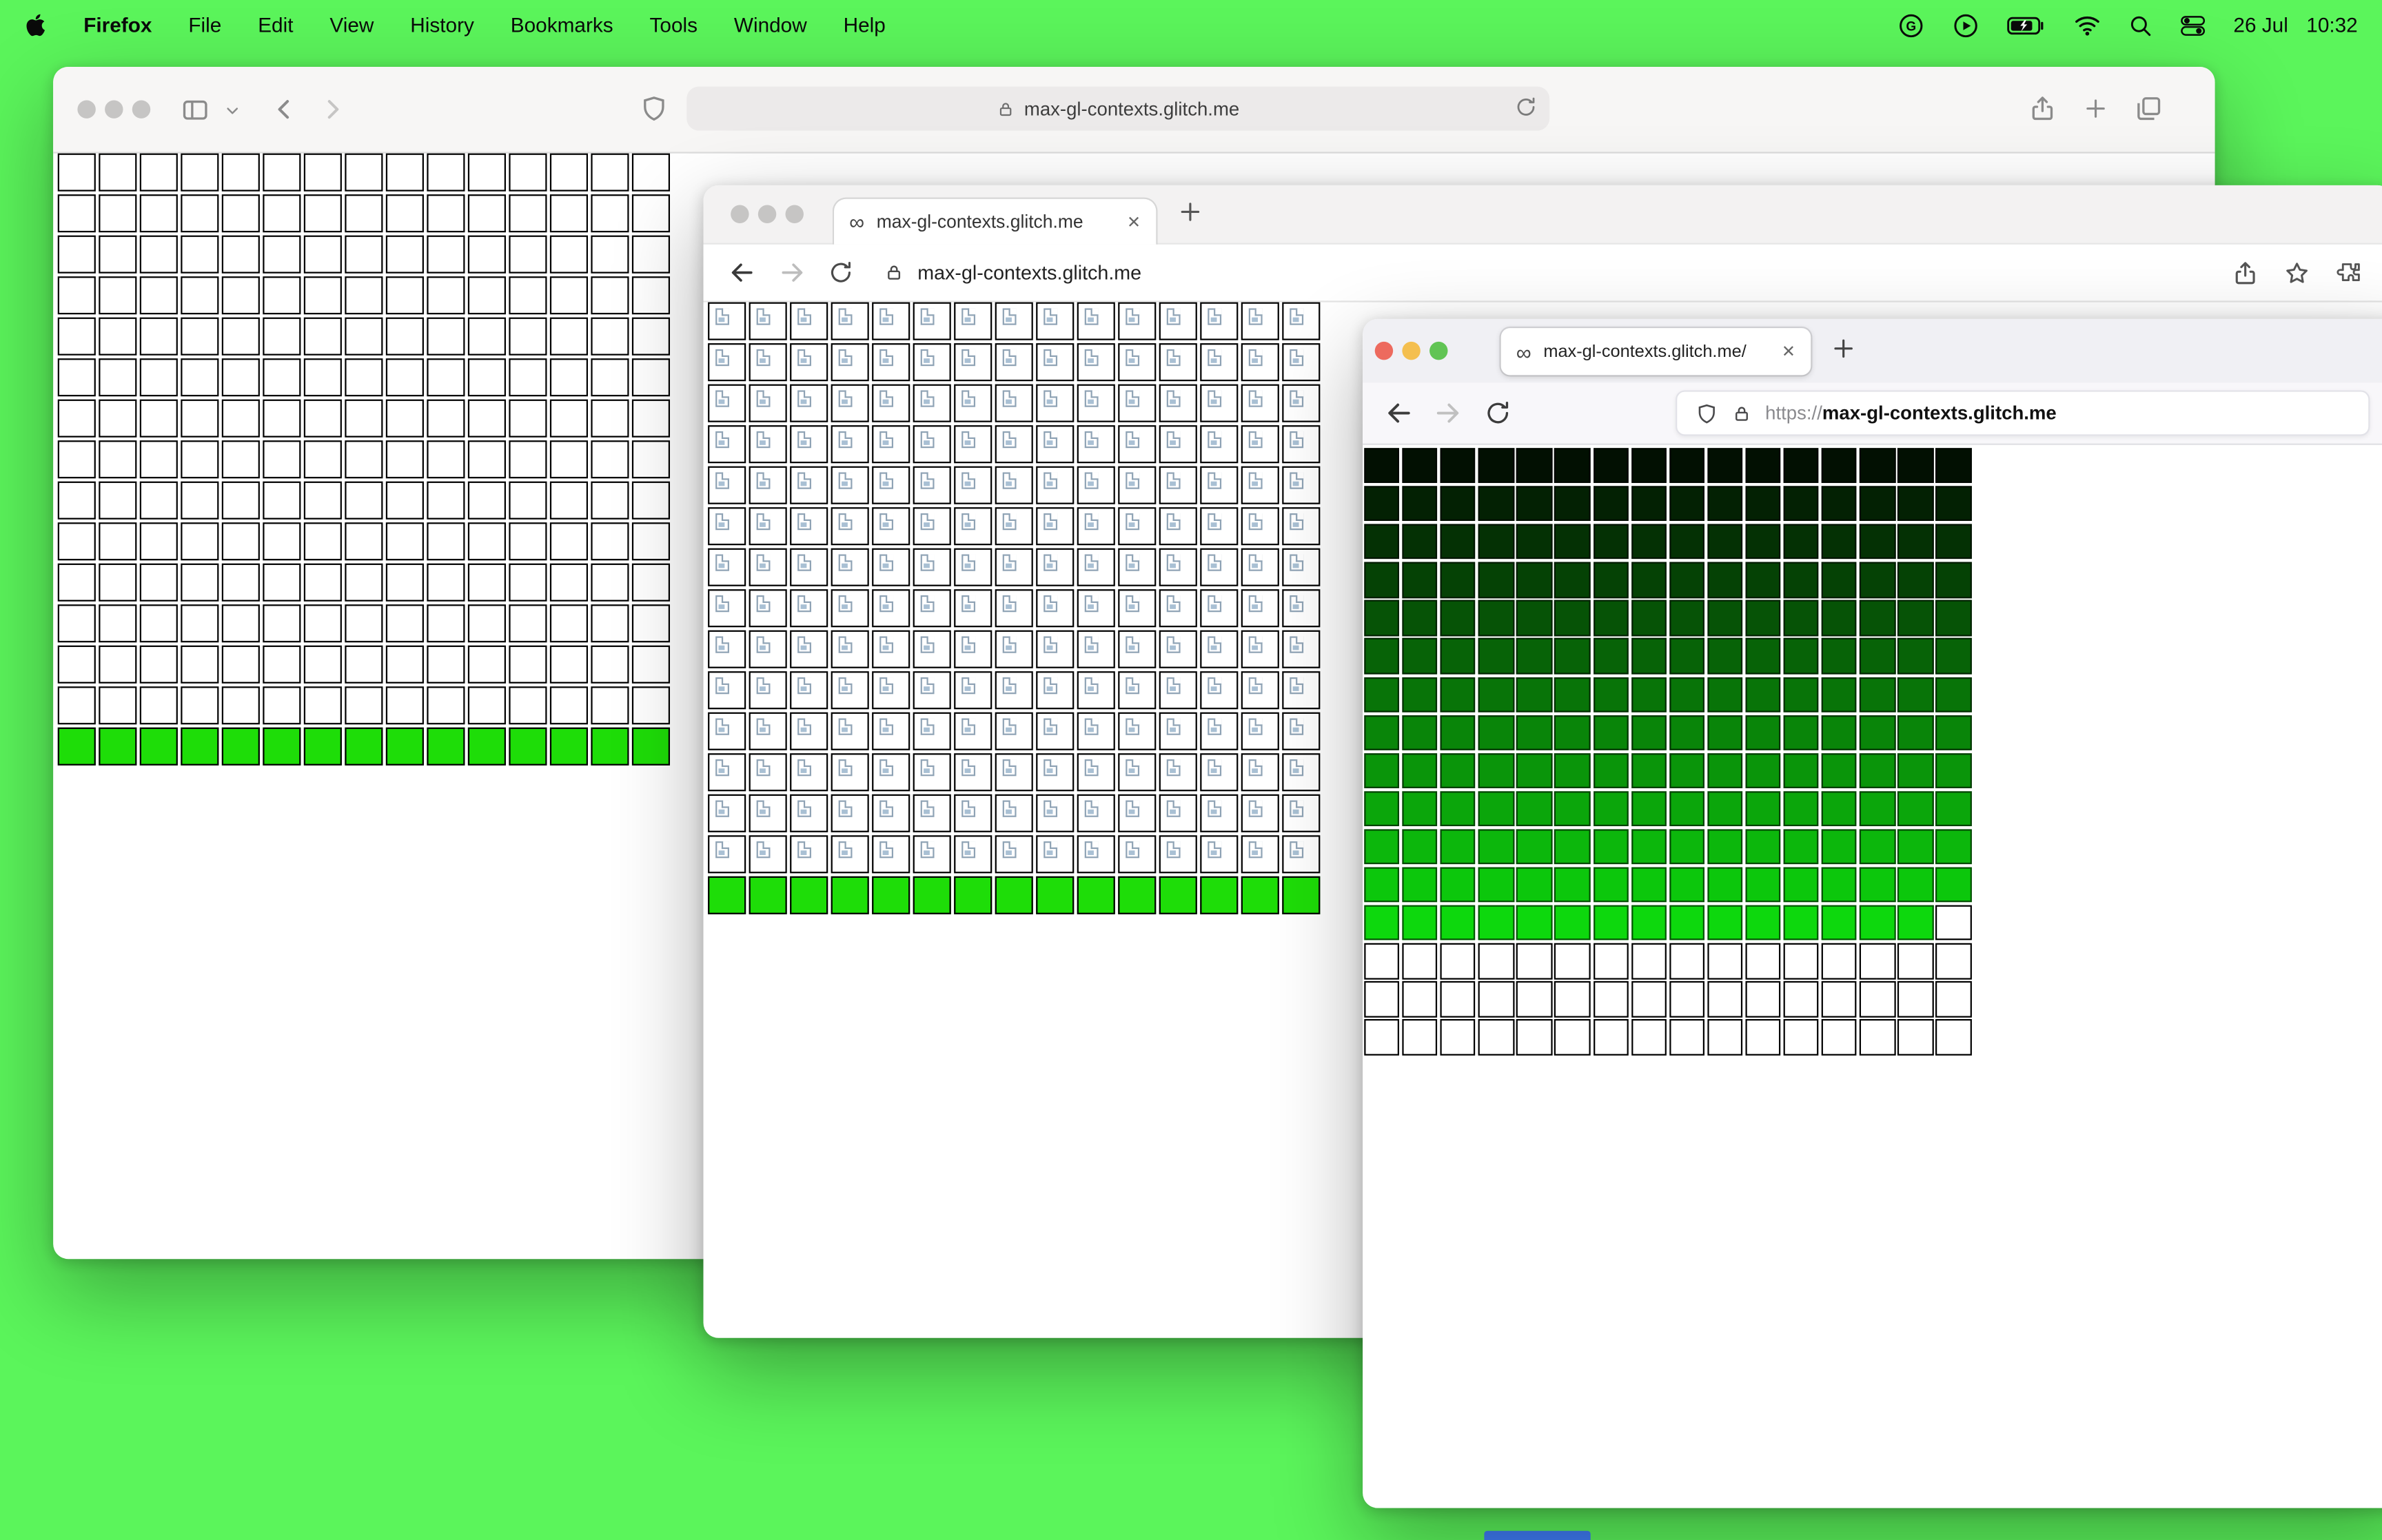 The image size is (2382, 1540). I want to click on menubar-date: 26 Jul, so click(2260, 25).